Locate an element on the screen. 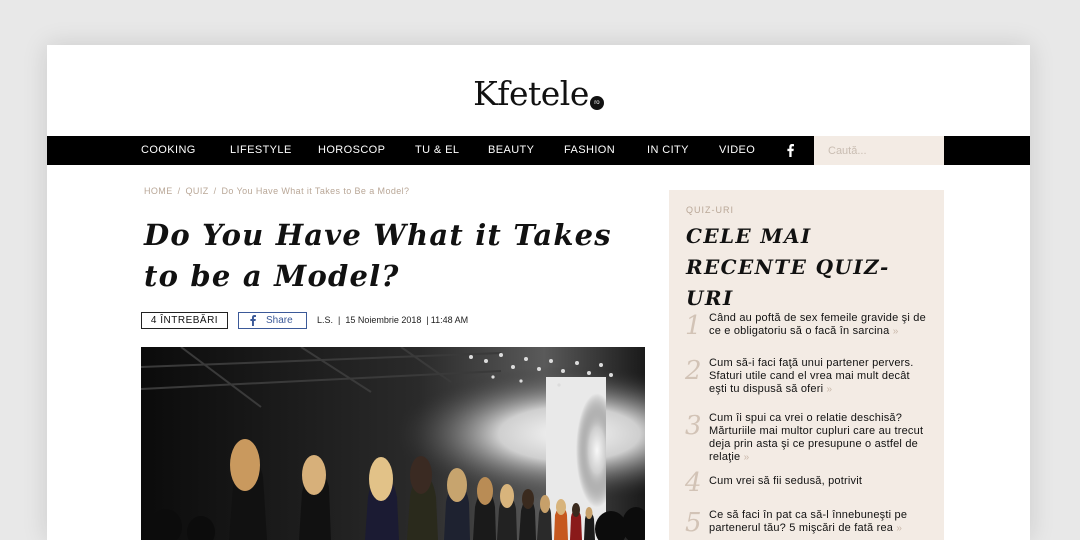  search-input is located at coordinates (879, 150).